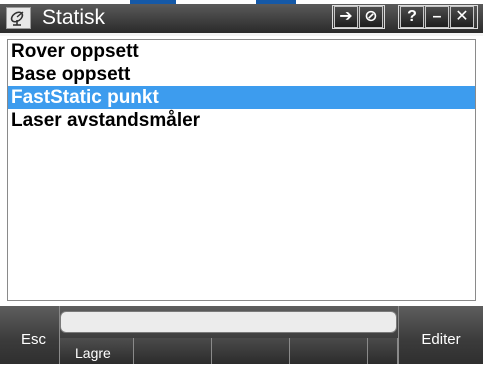 The width and height of the screenshot is (483, 374). I want to click on help-icon: ?, so click(412, 17).